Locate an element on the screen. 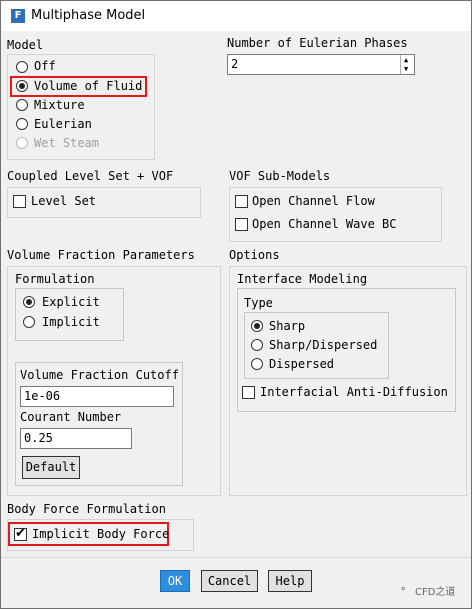 The width and height of the screenshot is (472, 609). spinner-arrows: ▲ ▼ is located at coordinates (407, 64).